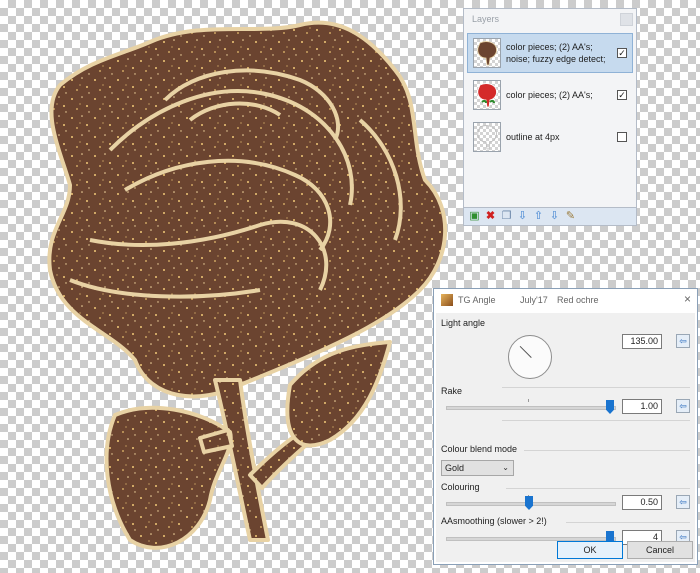  Describe the element at coordinates (554, 216) in the screenshot. I see `move-down-icon: ⇩` at that location.